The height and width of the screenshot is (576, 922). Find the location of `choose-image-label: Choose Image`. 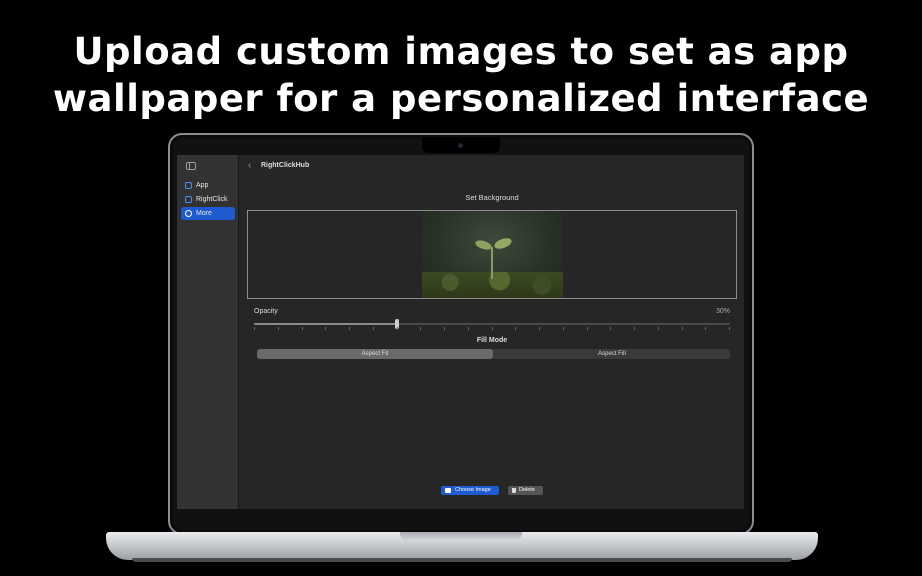

choose-image-label: Choose Image is located at coordinates (473, 490).